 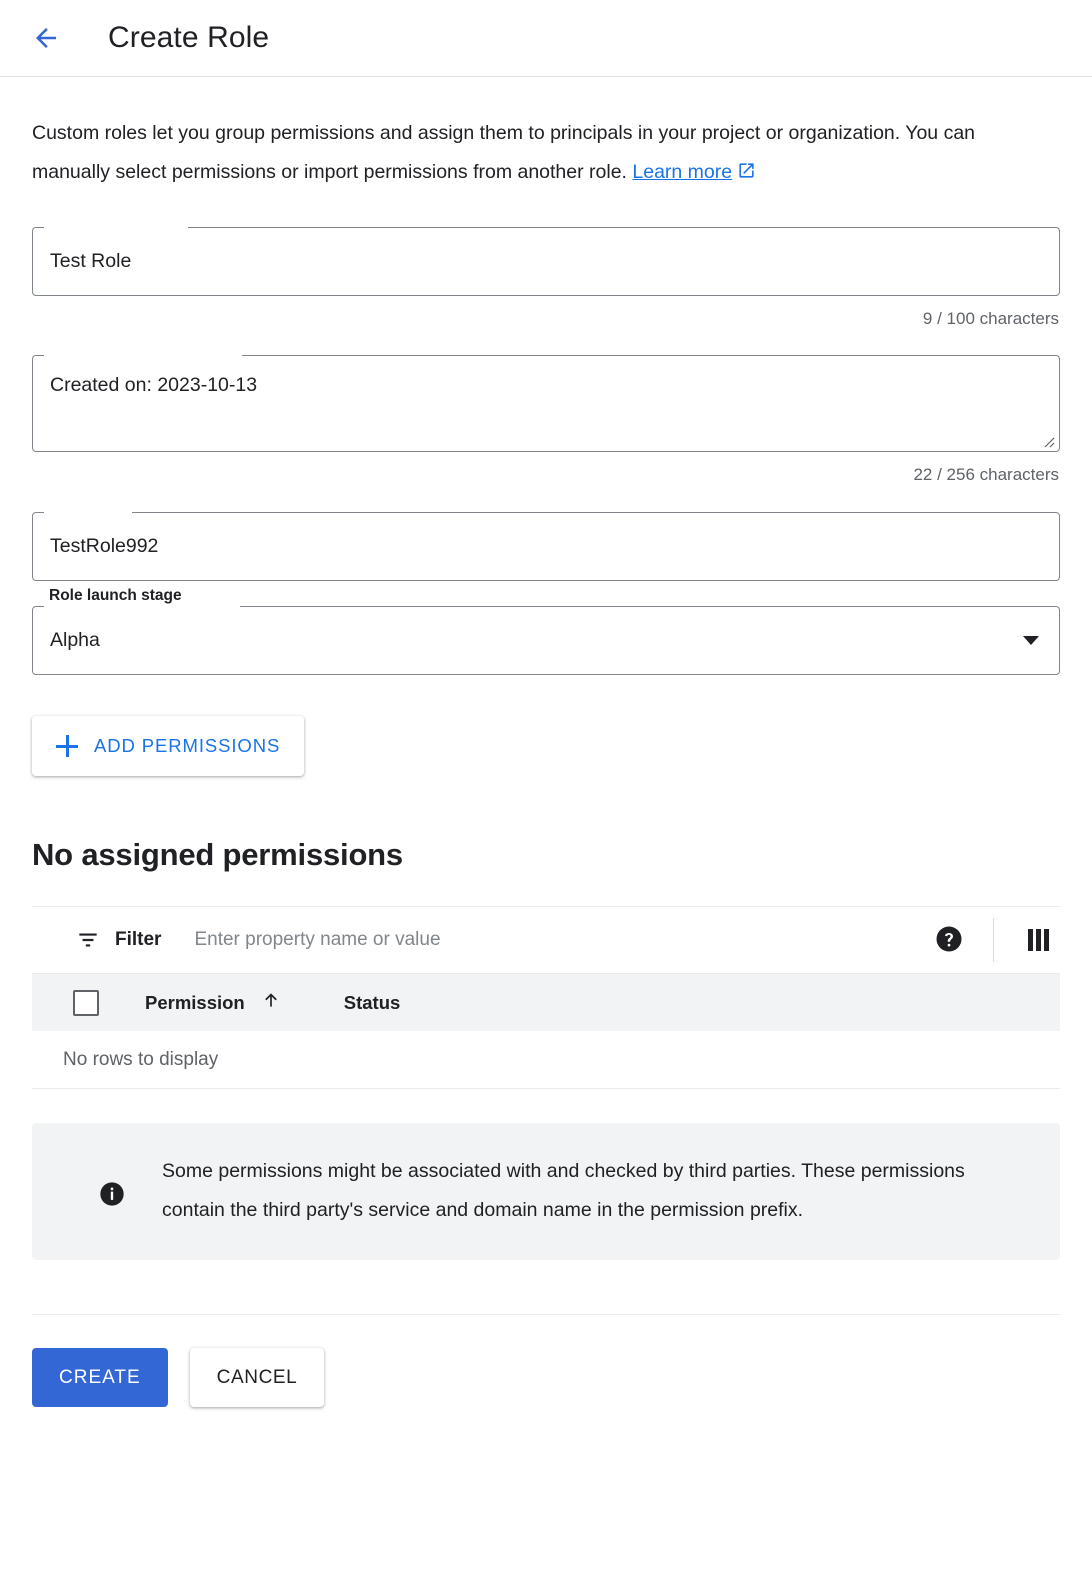 I want to click on back-button, so click(x=46, y=38).